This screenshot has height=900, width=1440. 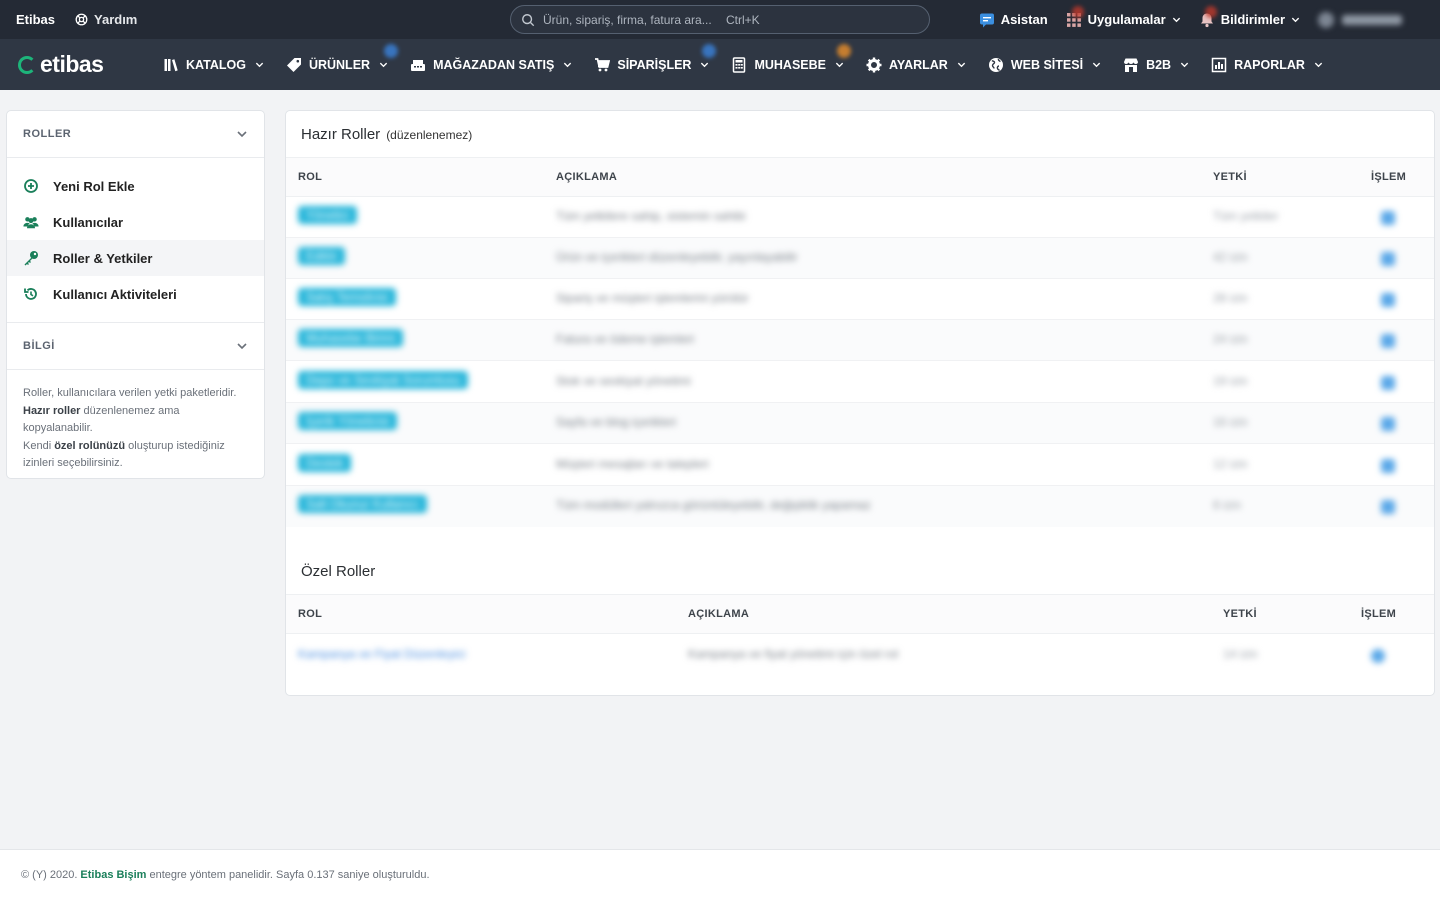 I want to click on key-icon, so click(x=31, y=258).